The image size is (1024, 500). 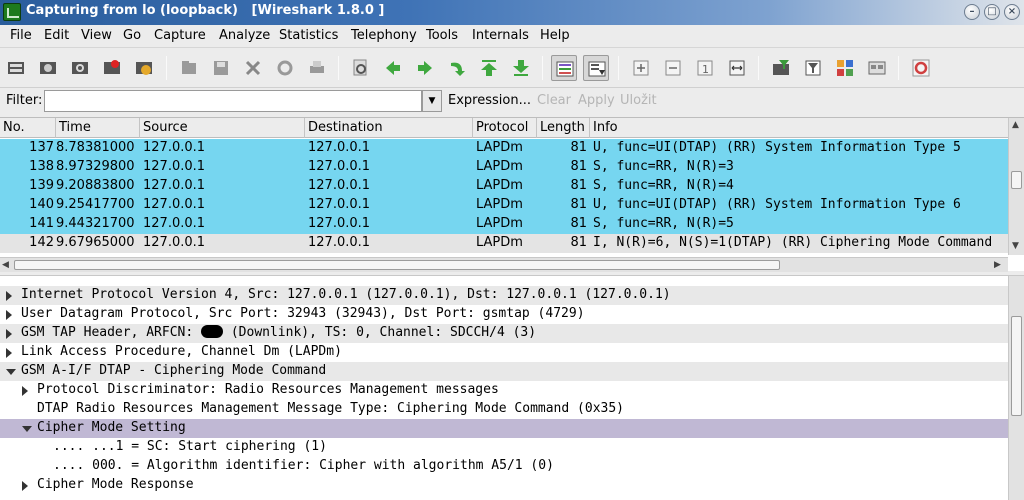 I want to click on capture-options-button, so click(x=48, y=68).